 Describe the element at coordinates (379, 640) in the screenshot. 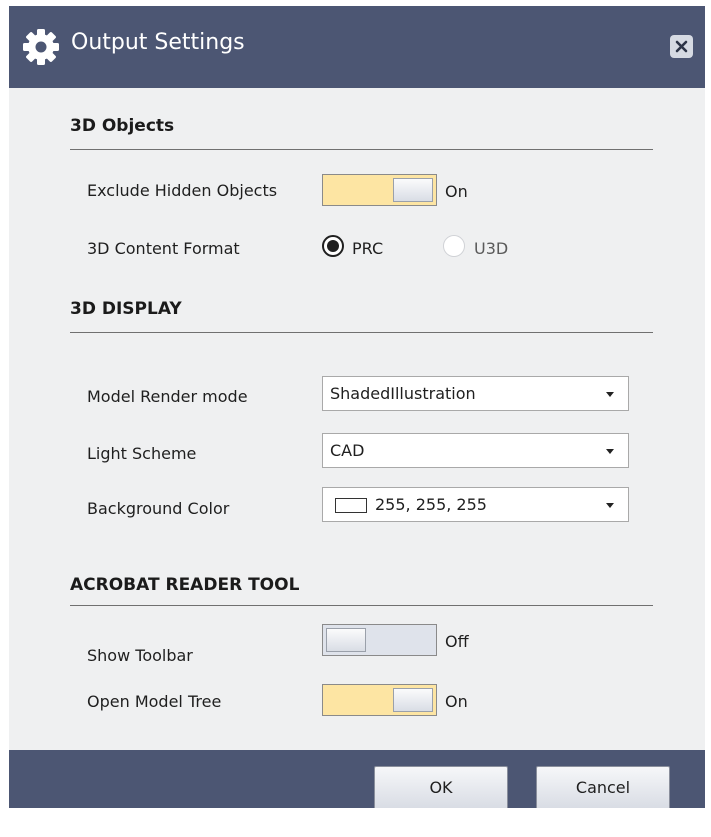

I see `show-toolbar-toggle` at that location.